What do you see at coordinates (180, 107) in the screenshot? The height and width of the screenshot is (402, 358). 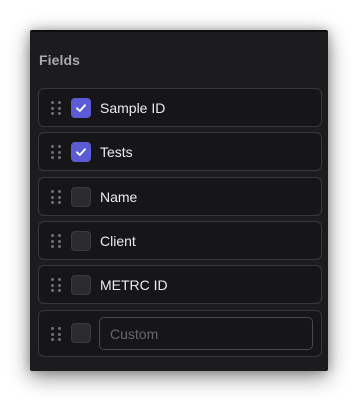 I see `field-row-sample-id: Sample ID` at bounding box center [180, 107].